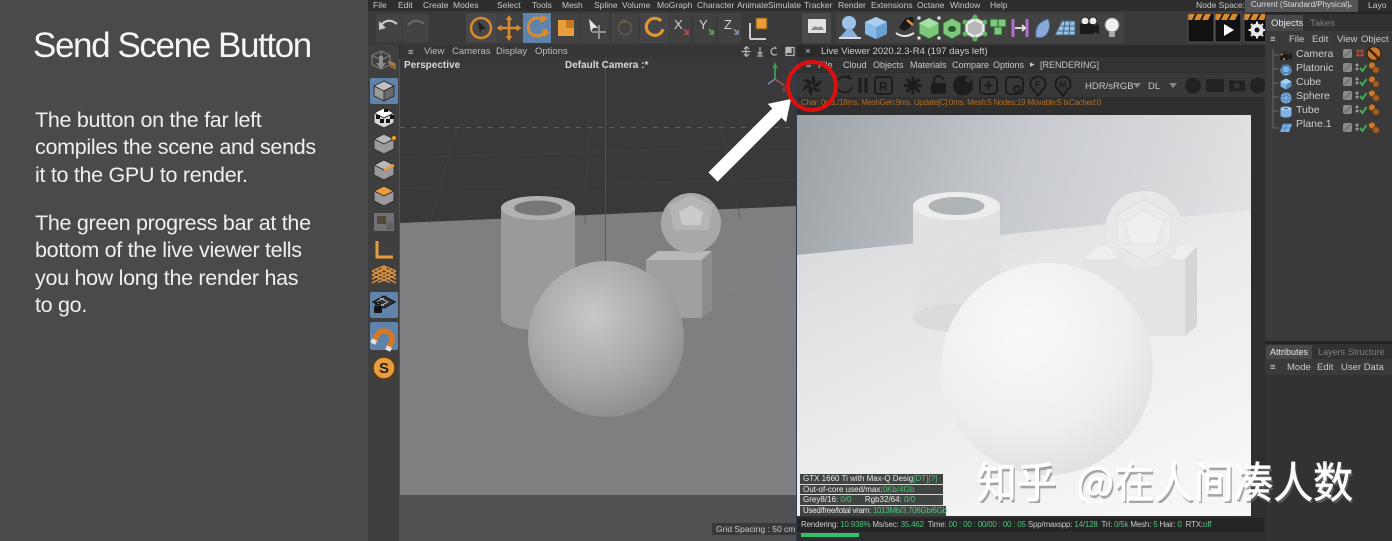 This screenshot has width=1392, height=541. Describe the element at coordinates (1109, 86) in the screenshot. I see `svg-text: HDR/sRGB` at that location.